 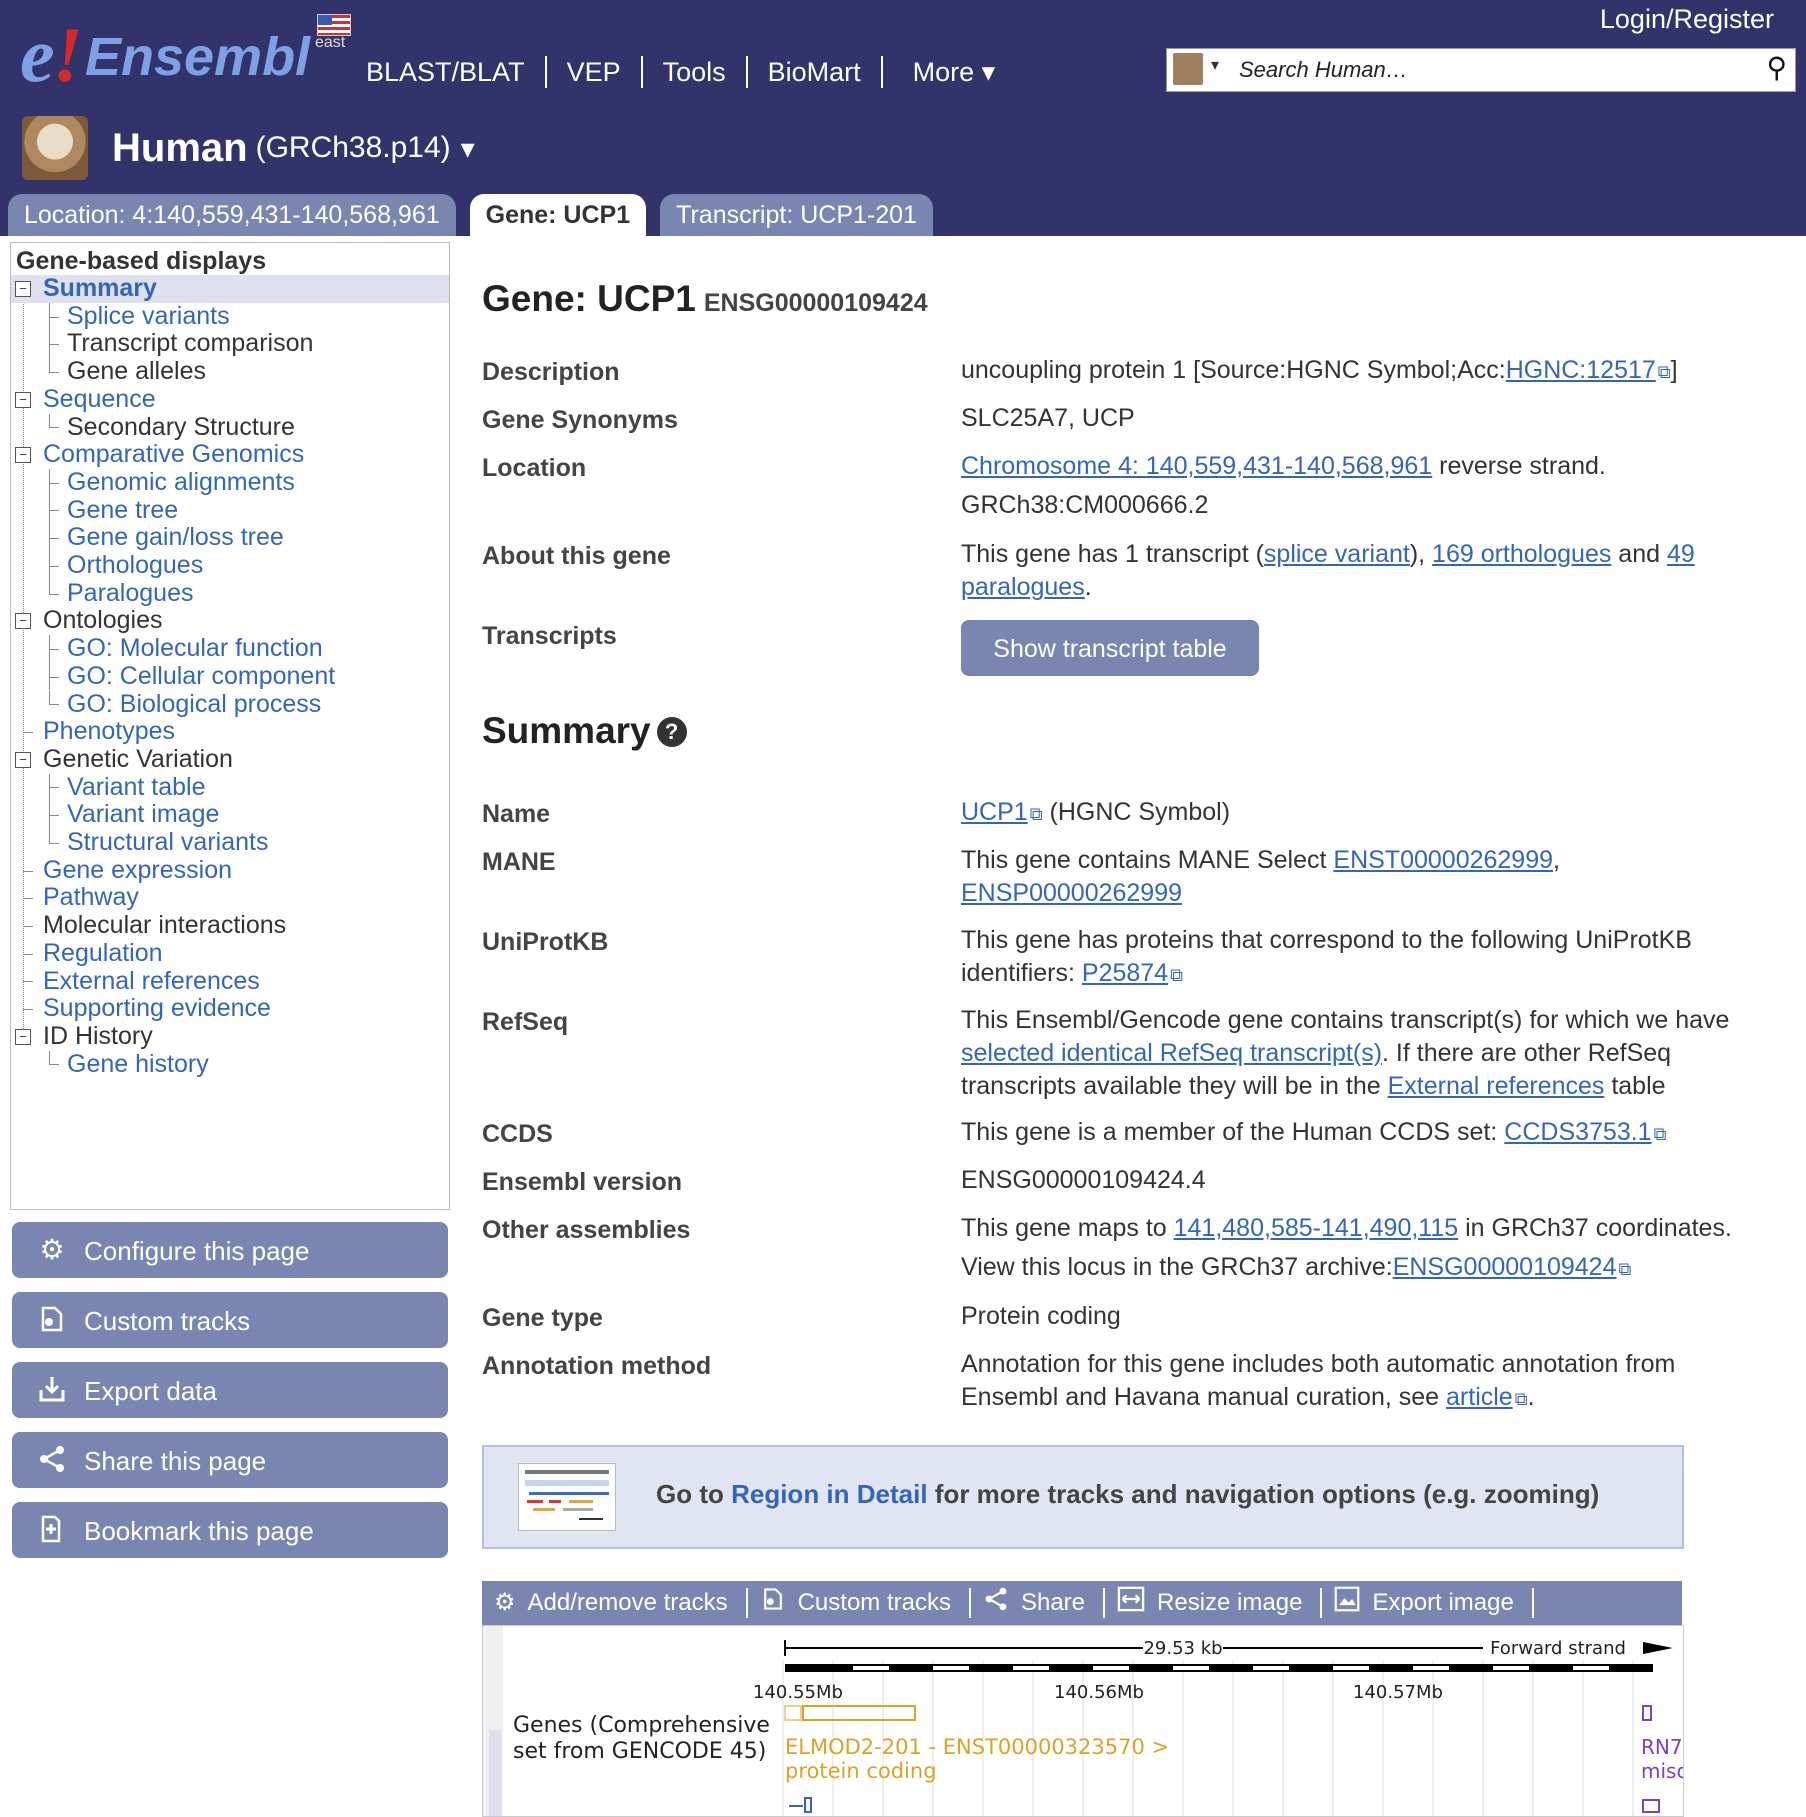 What do you see at coordinates (595, 72) in the screenshot?
I see `nav-vep: VEP` at bounding box center [595, 72].